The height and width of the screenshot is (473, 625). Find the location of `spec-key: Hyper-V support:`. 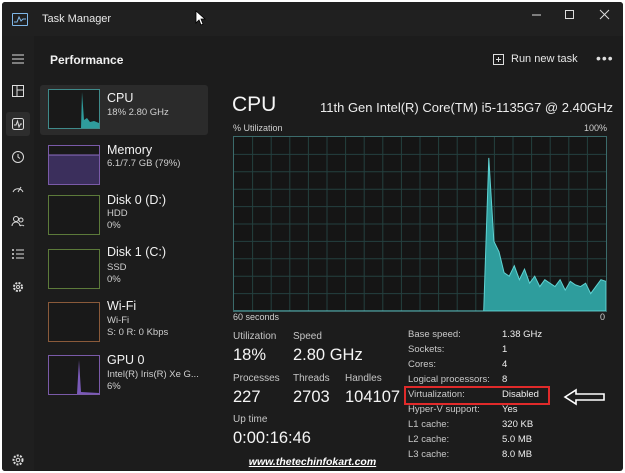

spec-key: Hyper-V support: is located at coordinates (444, 409).